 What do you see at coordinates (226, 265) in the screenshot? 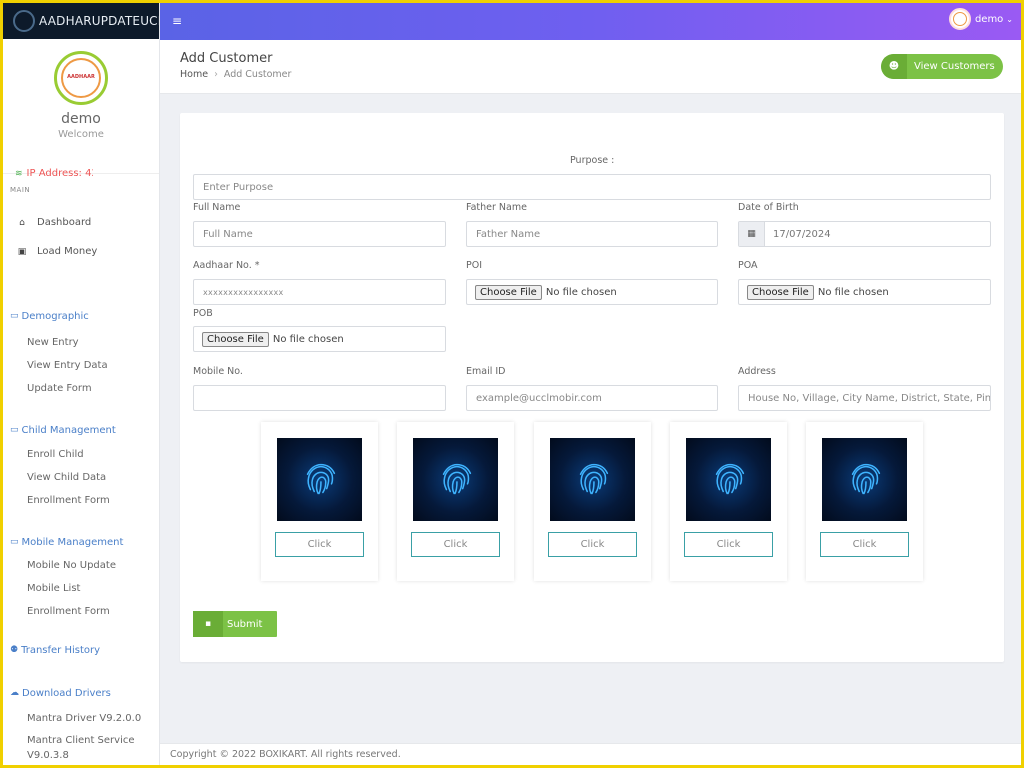
I see `aadhaar-label: Aadhaar No. *` at bounding box center [226, 265].